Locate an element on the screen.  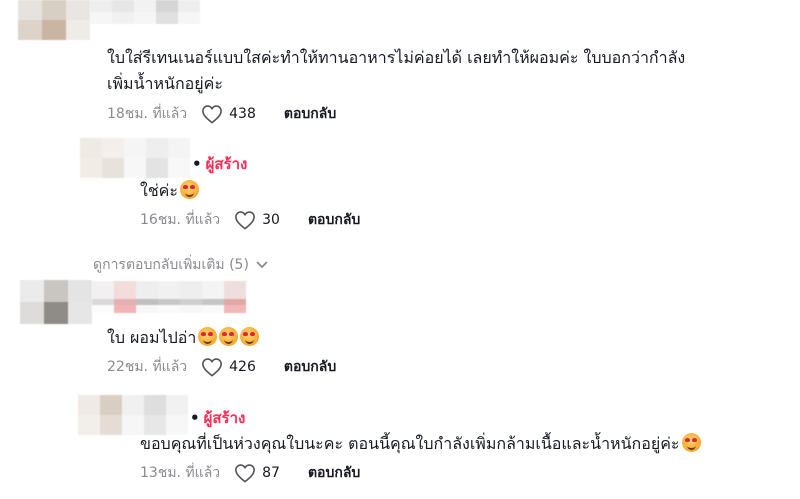
comment-time: 22ชม. ที่แล้ว is located at coordinates (147, 367).